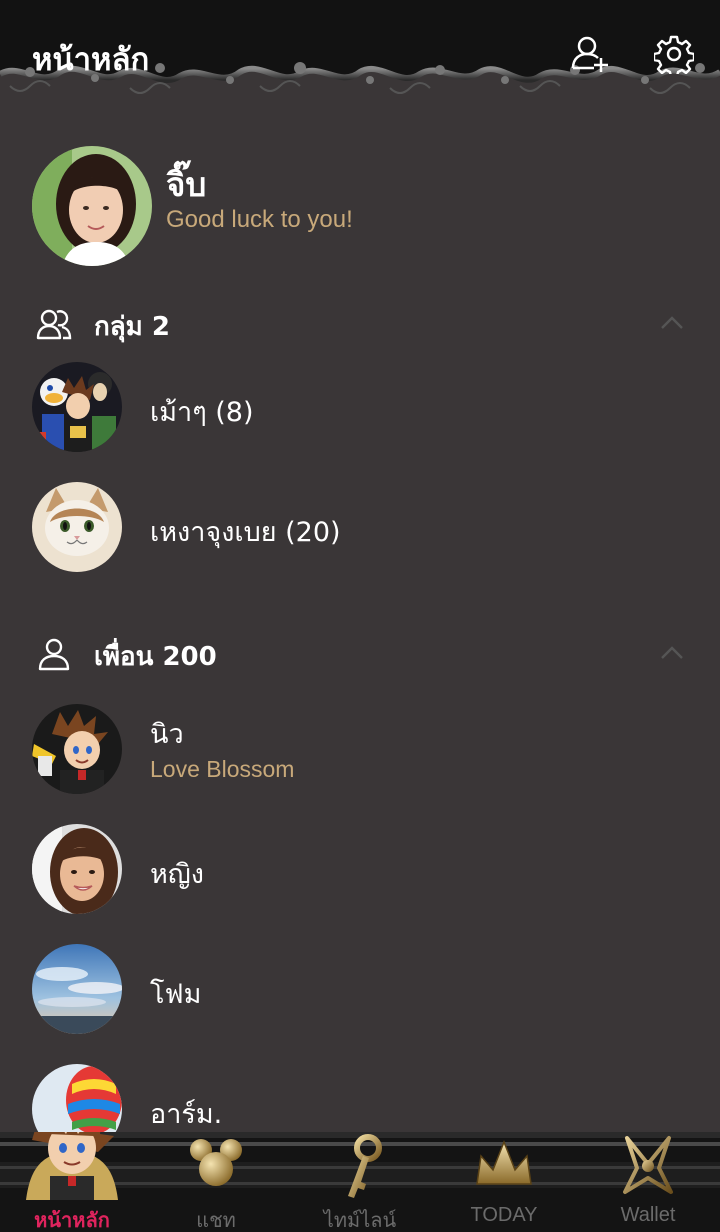 The height and width of the screenshot is (1232, 720). Describe the element at coordinates (216, 1221) in the screenshot. I see `tab-label: แชท` at that location.